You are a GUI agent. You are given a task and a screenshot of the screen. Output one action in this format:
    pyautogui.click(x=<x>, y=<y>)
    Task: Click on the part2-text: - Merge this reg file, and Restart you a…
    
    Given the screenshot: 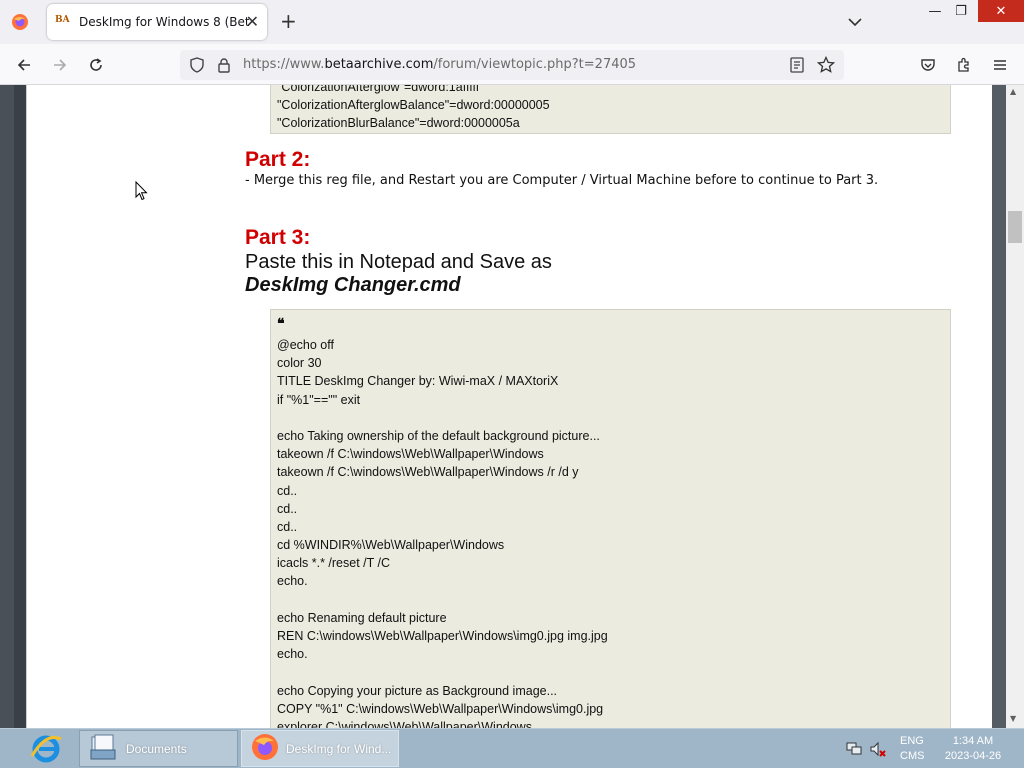 What is the action you would take?
    pyautogui.click(x=562, y=180)
    